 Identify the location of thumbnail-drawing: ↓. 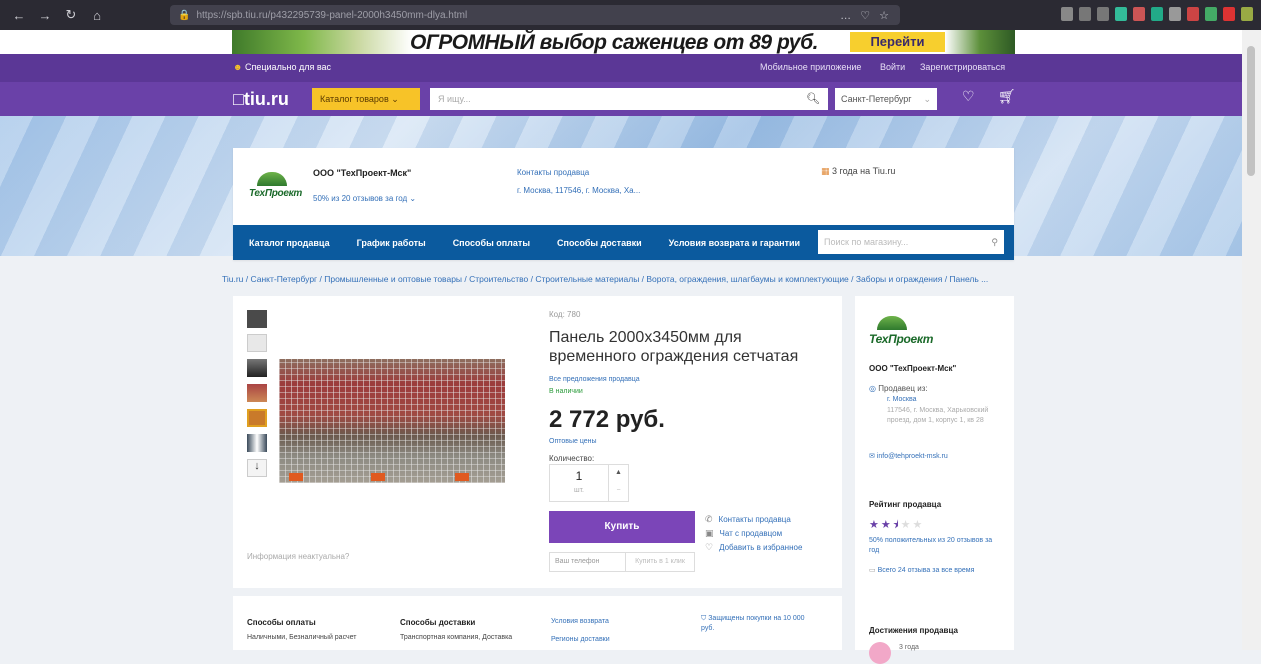
(257, 468).